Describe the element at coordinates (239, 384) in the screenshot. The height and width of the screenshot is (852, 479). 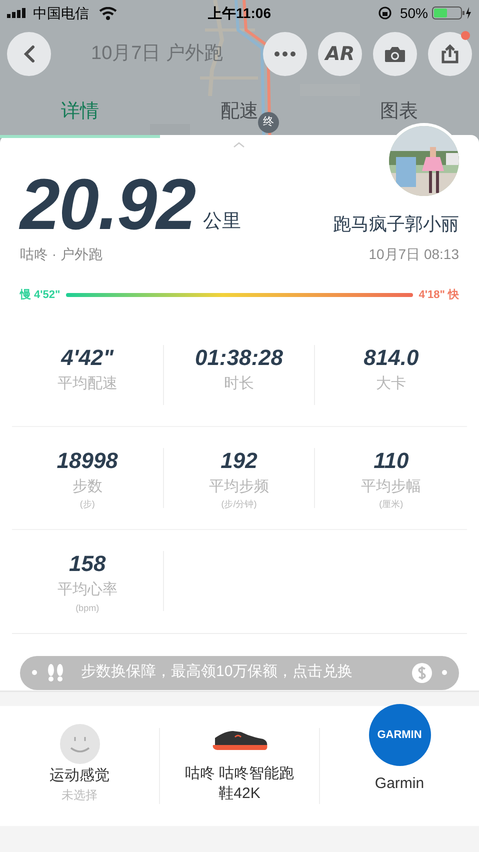
I see `stat-label: 时长` at that location.